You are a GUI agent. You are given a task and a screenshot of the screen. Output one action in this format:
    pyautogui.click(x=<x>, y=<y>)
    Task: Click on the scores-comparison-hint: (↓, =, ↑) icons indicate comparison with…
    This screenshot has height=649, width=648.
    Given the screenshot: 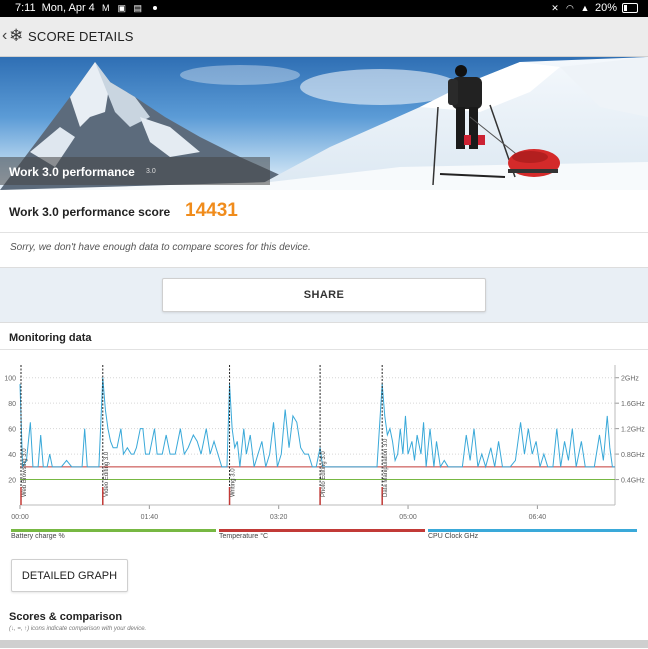 What is the action you would take?
    pyautogui.click(x=78, y=629)
    